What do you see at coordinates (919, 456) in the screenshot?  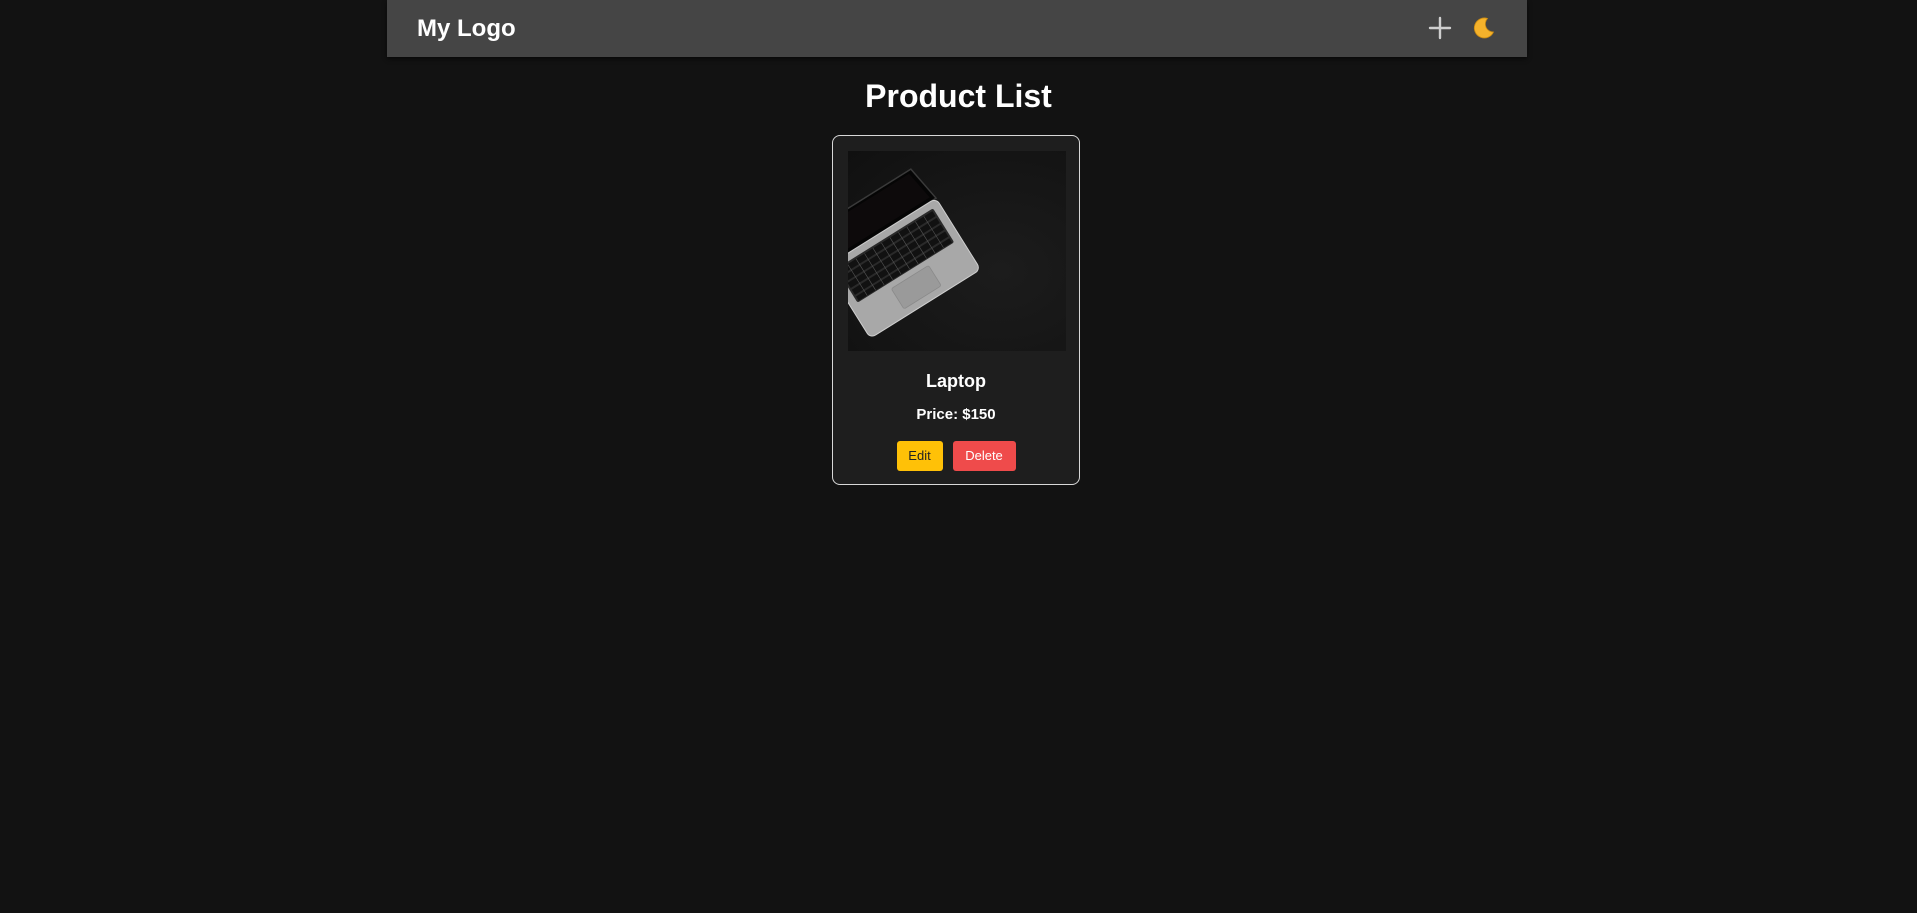 I see `edit-button: Edit` at bounding box center [919, 456].